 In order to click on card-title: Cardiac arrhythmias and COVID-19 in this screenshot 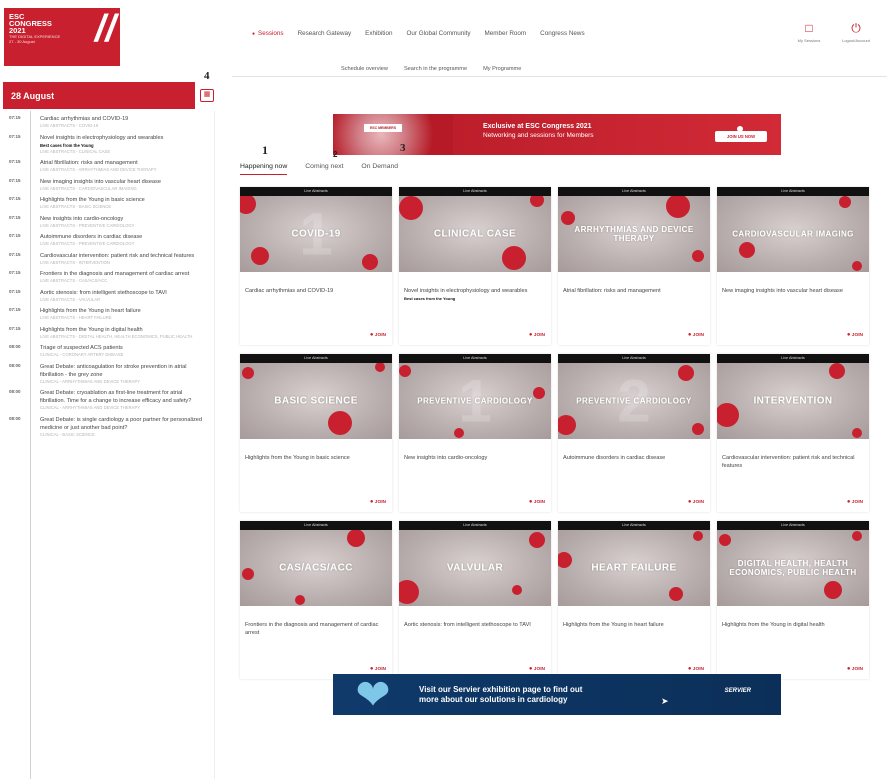, I will do `click(316, 284)`.